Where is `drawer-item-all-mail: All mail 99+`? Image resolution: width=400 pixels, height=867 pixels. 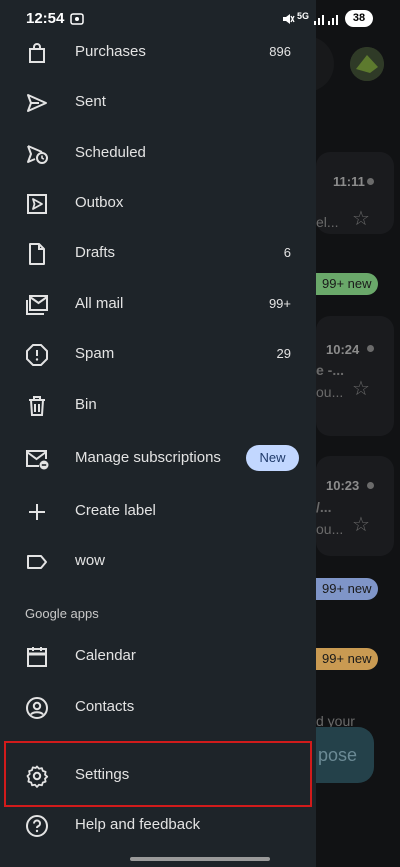 drawer-item-all-mail: All mail 99+ is located at coordinates (158, 305).